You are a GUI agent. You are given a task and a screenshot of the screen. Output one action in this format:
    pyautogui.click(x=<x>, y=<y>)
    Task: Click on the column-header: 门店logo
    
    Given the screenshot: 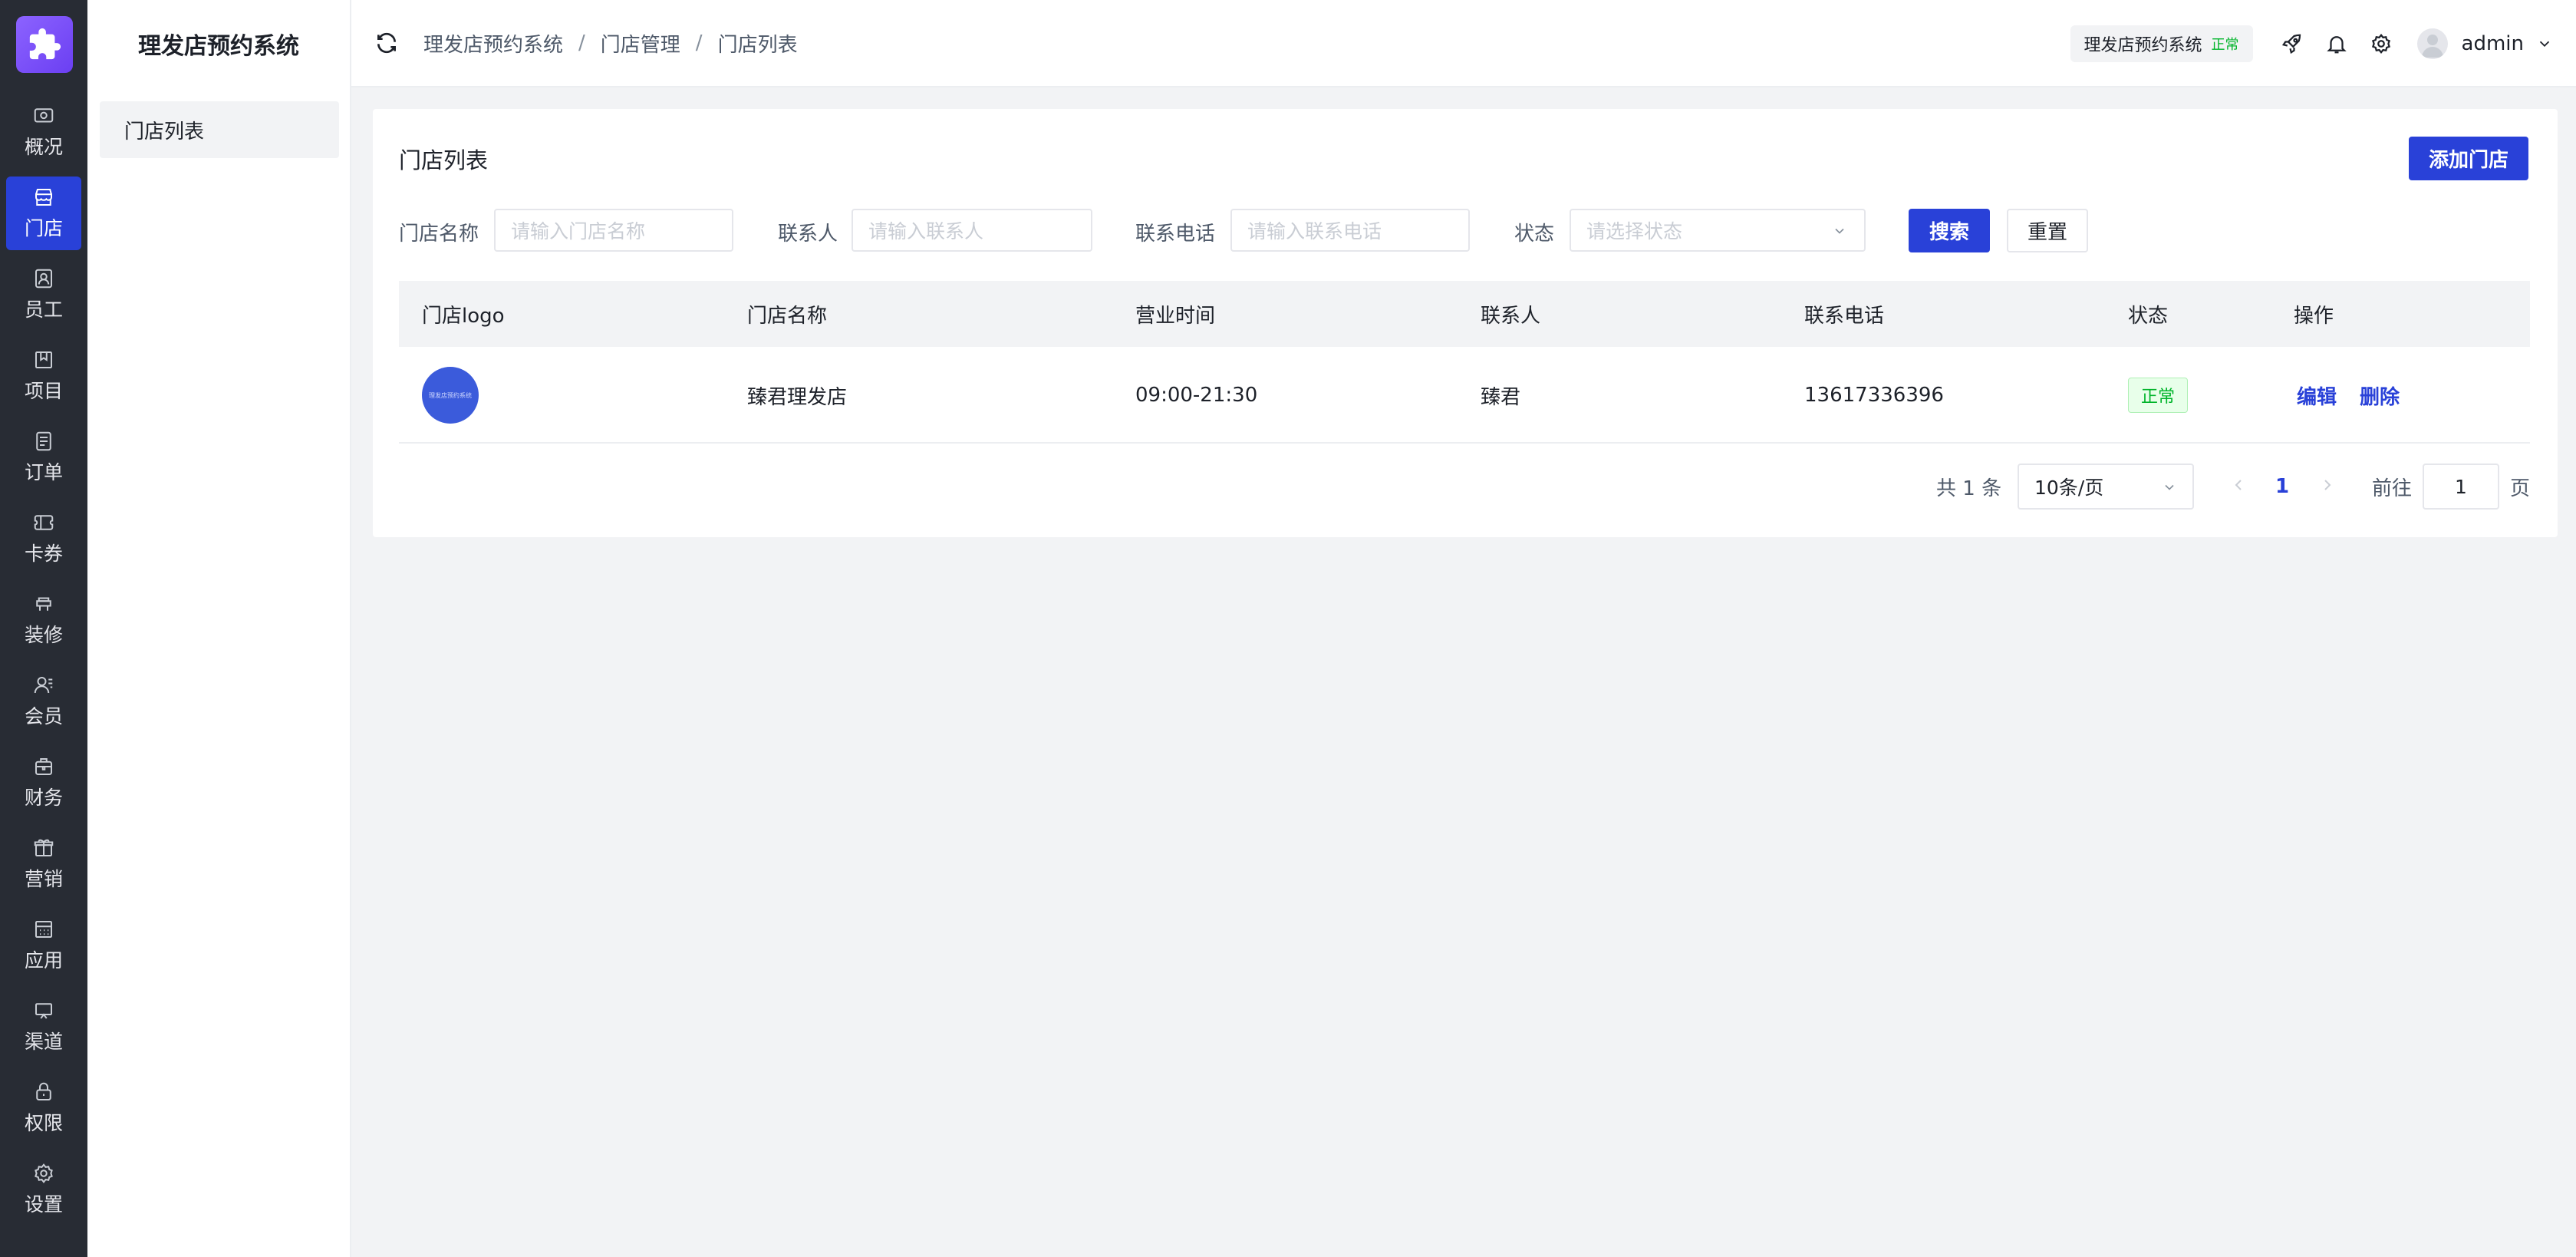 What is the action you would take?
    pyautogui.click(x=463, y=316)
    